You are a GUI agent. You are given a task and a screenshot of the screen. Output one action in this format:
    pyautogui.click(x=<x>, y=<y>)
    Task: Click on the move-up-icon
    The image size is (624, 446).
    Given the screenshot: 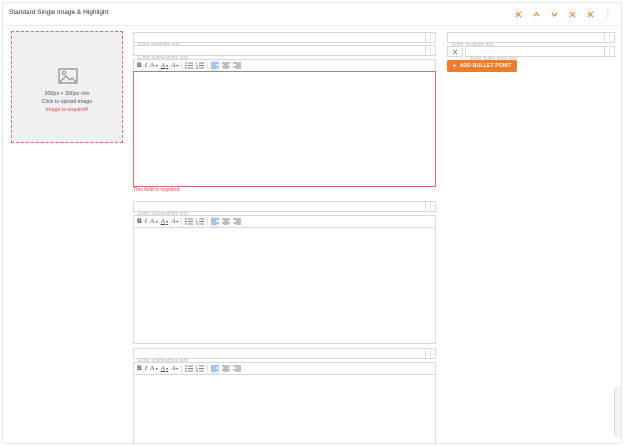 What is the action you would take?
    pyautogui.click(x=536, y=14)
    